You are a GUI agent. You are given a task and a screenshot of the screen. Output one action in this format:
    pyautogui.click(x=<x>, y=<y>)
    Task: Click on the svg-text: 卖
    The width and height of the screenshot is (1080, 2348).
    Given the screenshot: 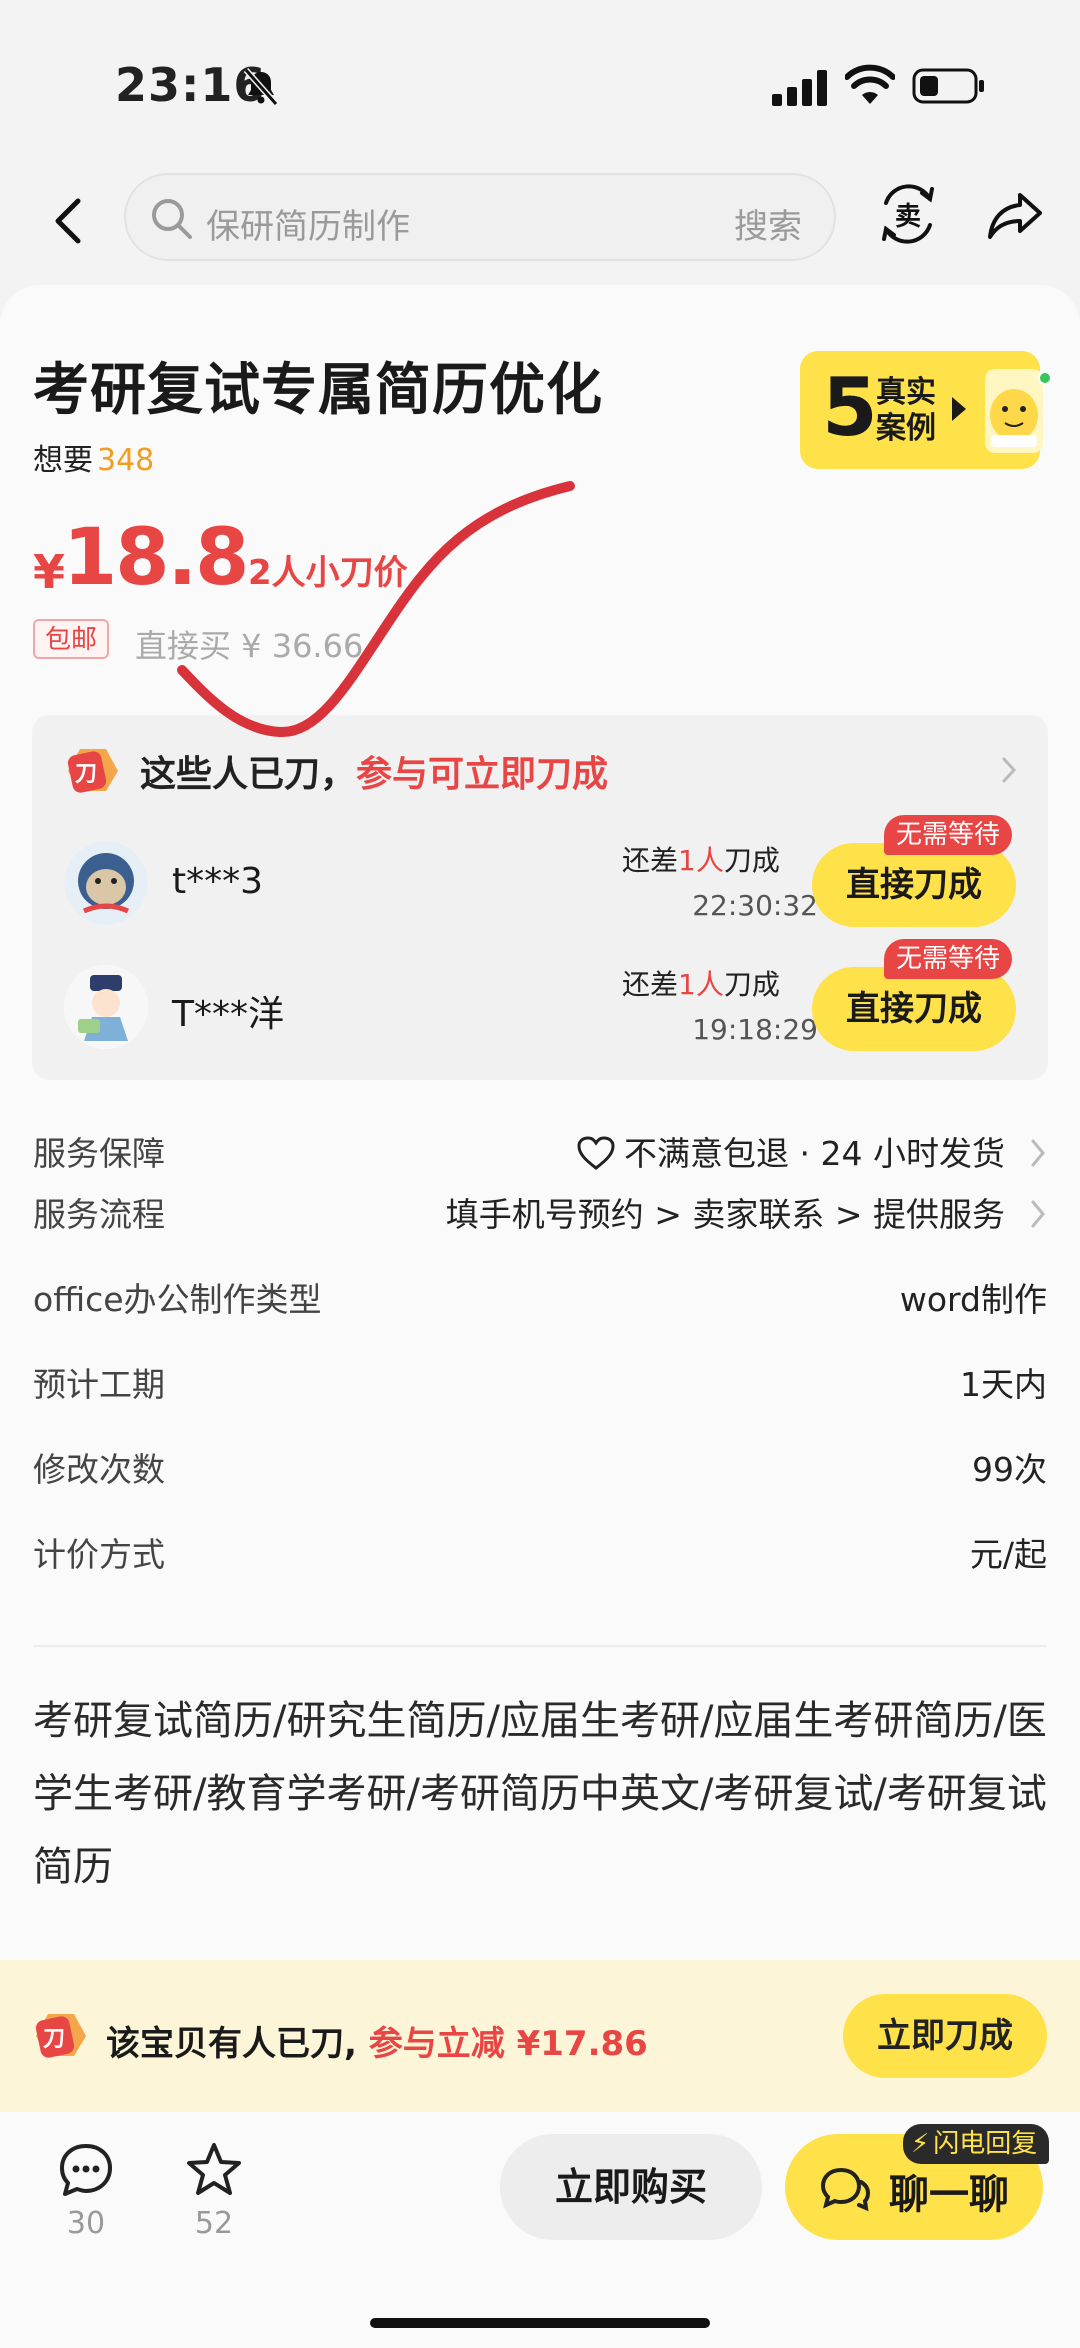 What is the action you would take?
    pyautogui.click(x=908, y=217)
    